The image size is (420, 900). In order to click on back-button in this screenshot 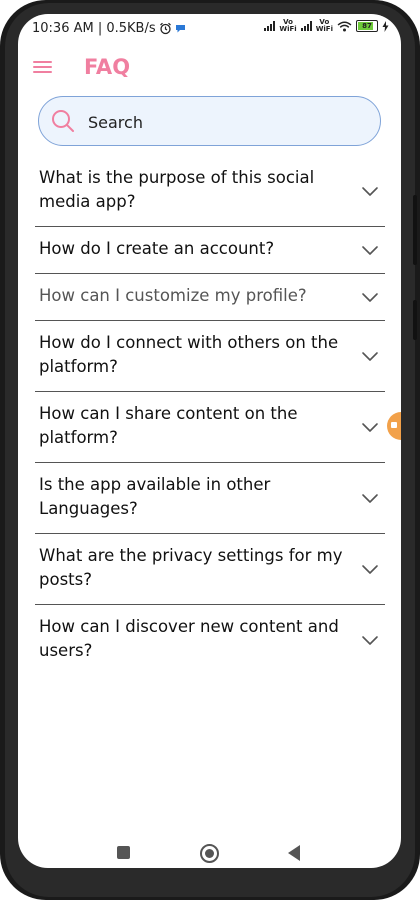, I will do `click(294, 853)`.